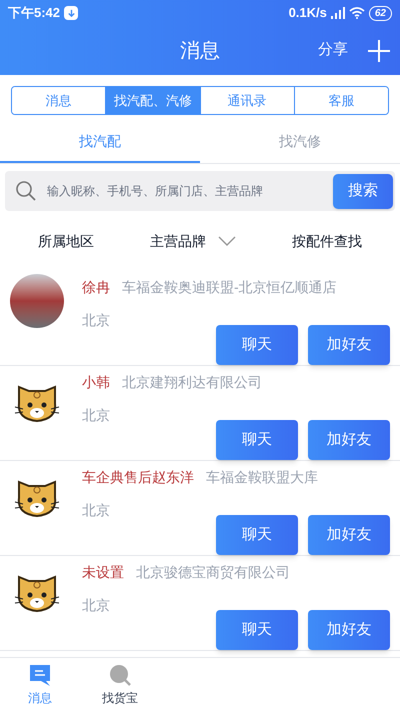  I want to click on nav-tab: 找货宝, so click(120, 684).